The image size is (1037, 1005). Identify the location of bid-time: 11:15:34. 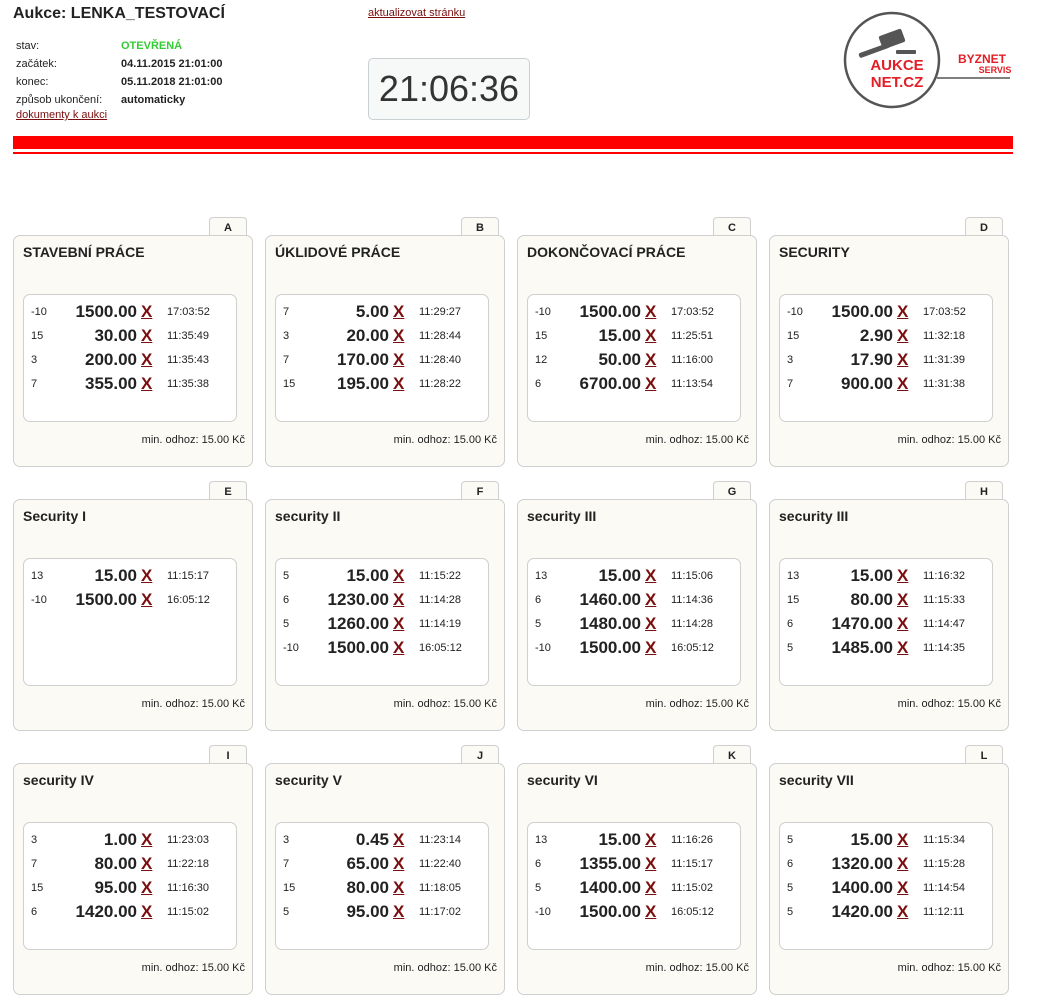
(944, 840).